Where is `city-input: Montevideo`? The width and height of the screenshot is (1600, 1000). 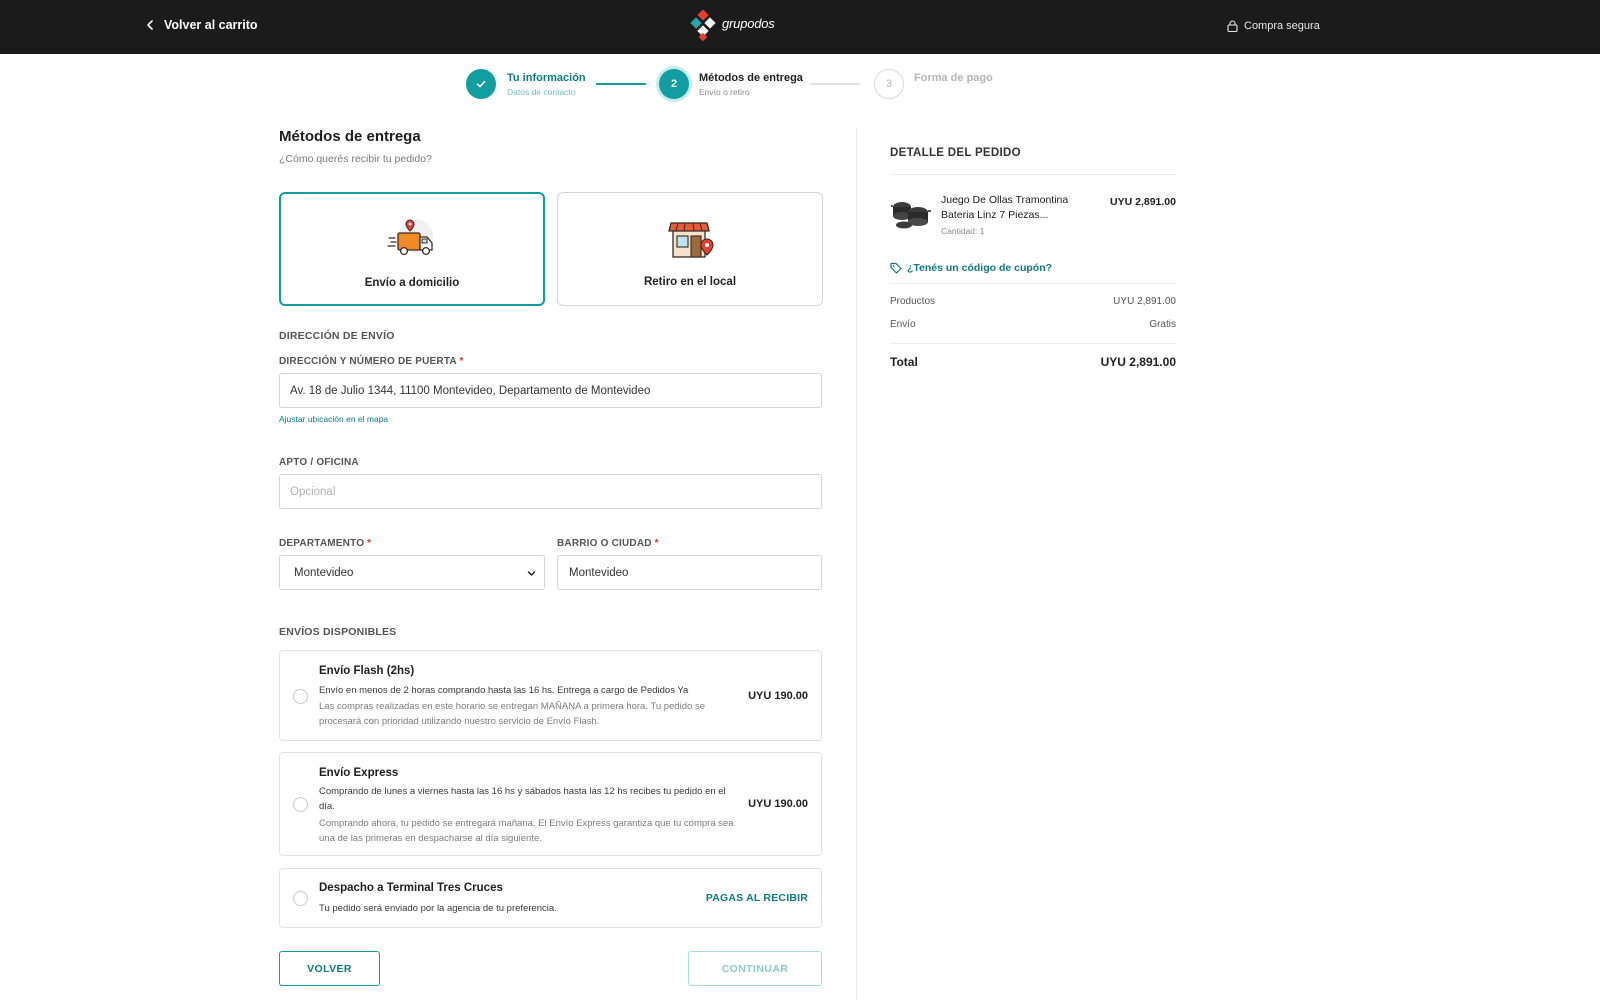 city-input: Montevideo is located at coordinates (689, 572).